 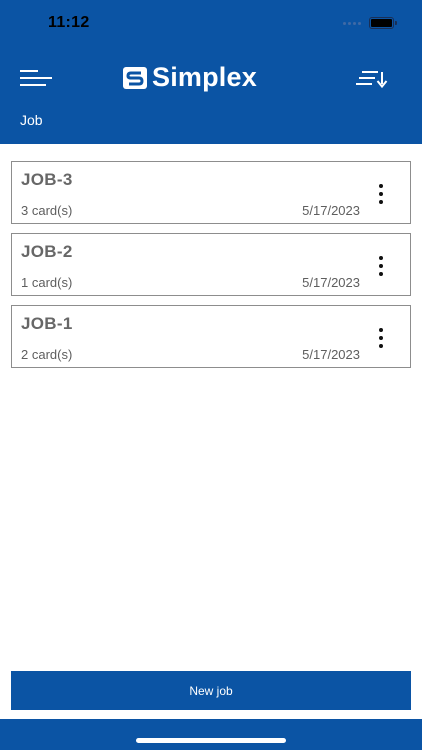 What do you see at coordinates (211, 336) in the screenshot?
I see `job-card: JOB-1 2 card(s) 5/17/2023` at bounding box center [211, 336].